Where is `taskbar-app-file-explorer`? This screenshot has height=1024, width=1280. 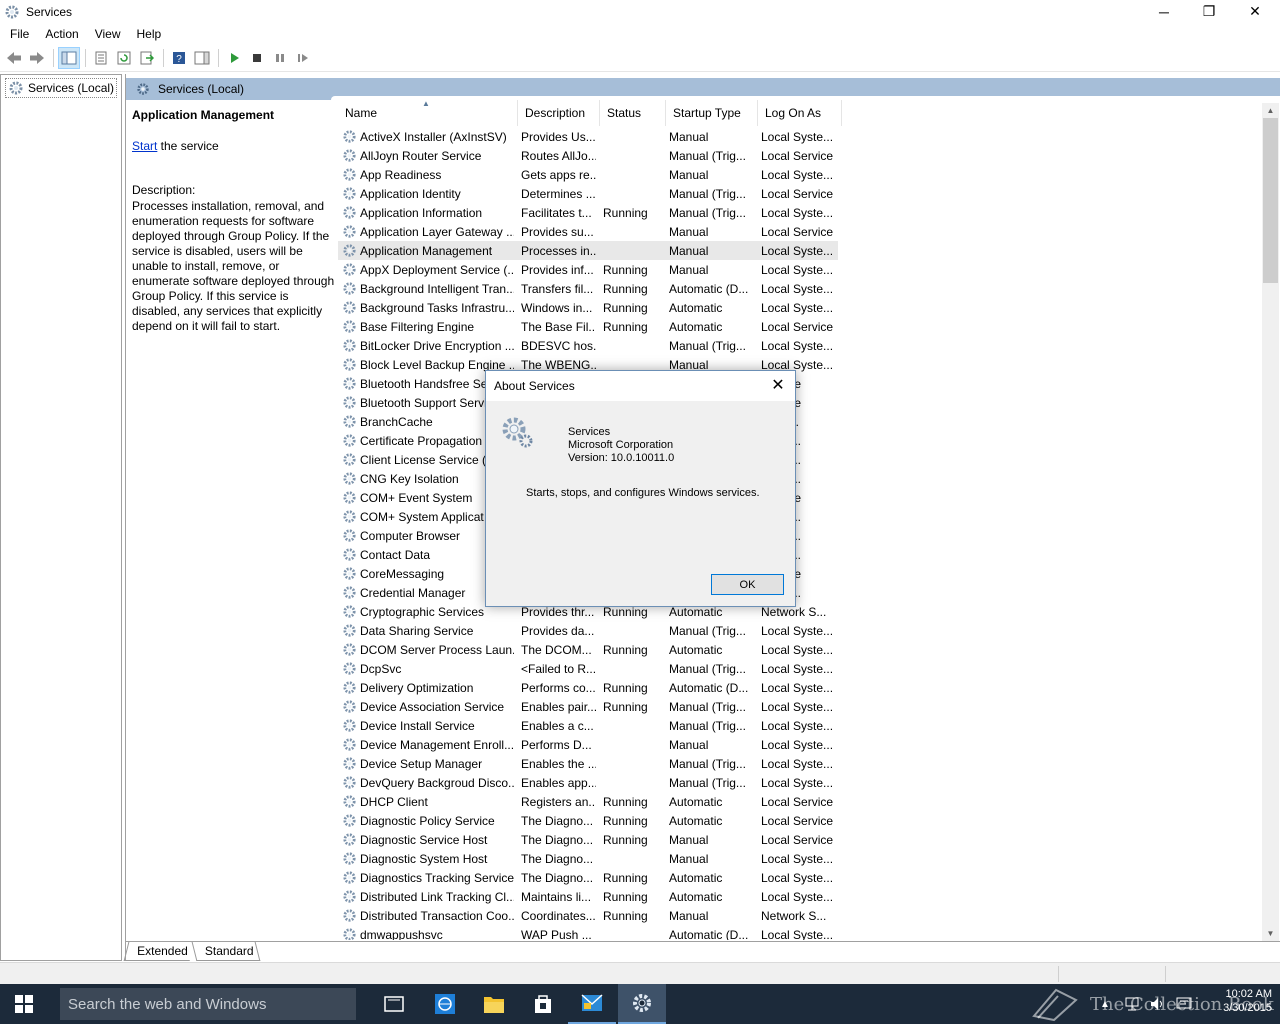
taskbar-app-file-explorer is located at coordinates (494, 1004).